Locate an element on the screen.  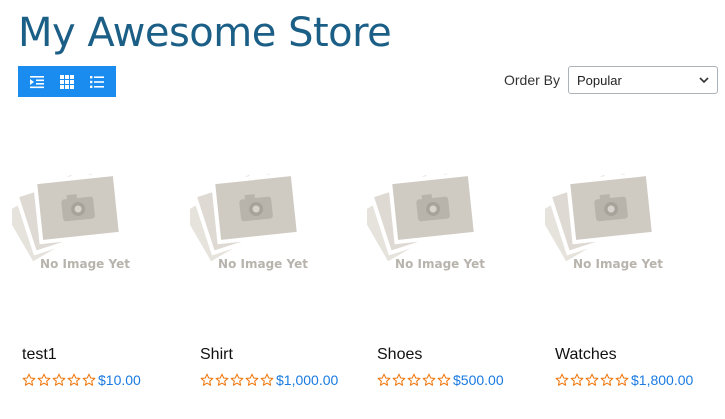
product-name: Shirt is located at coordinates (216, 355).